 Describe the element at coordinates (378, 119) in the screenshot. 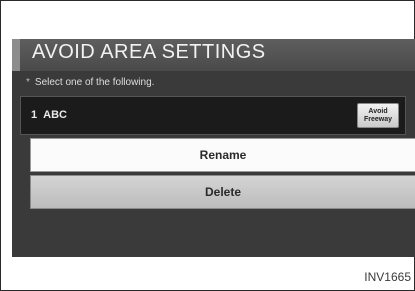

I see `avoid-freeway-label-line2: Freeway` at that location.